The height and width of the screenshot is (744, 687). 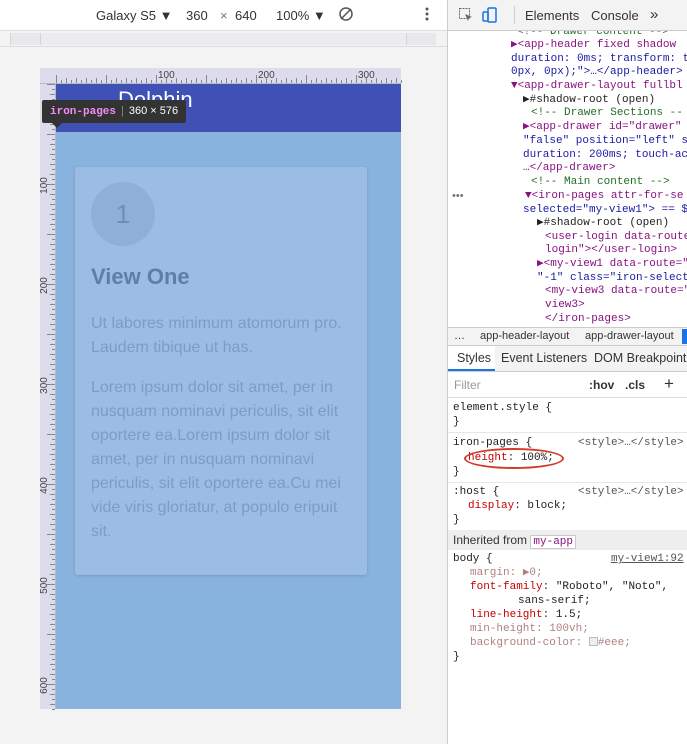 What do you see at coordinates (565, 306) in the screenshot?
I see `dom-node-line: view3>` at bounding box center [565, 306].